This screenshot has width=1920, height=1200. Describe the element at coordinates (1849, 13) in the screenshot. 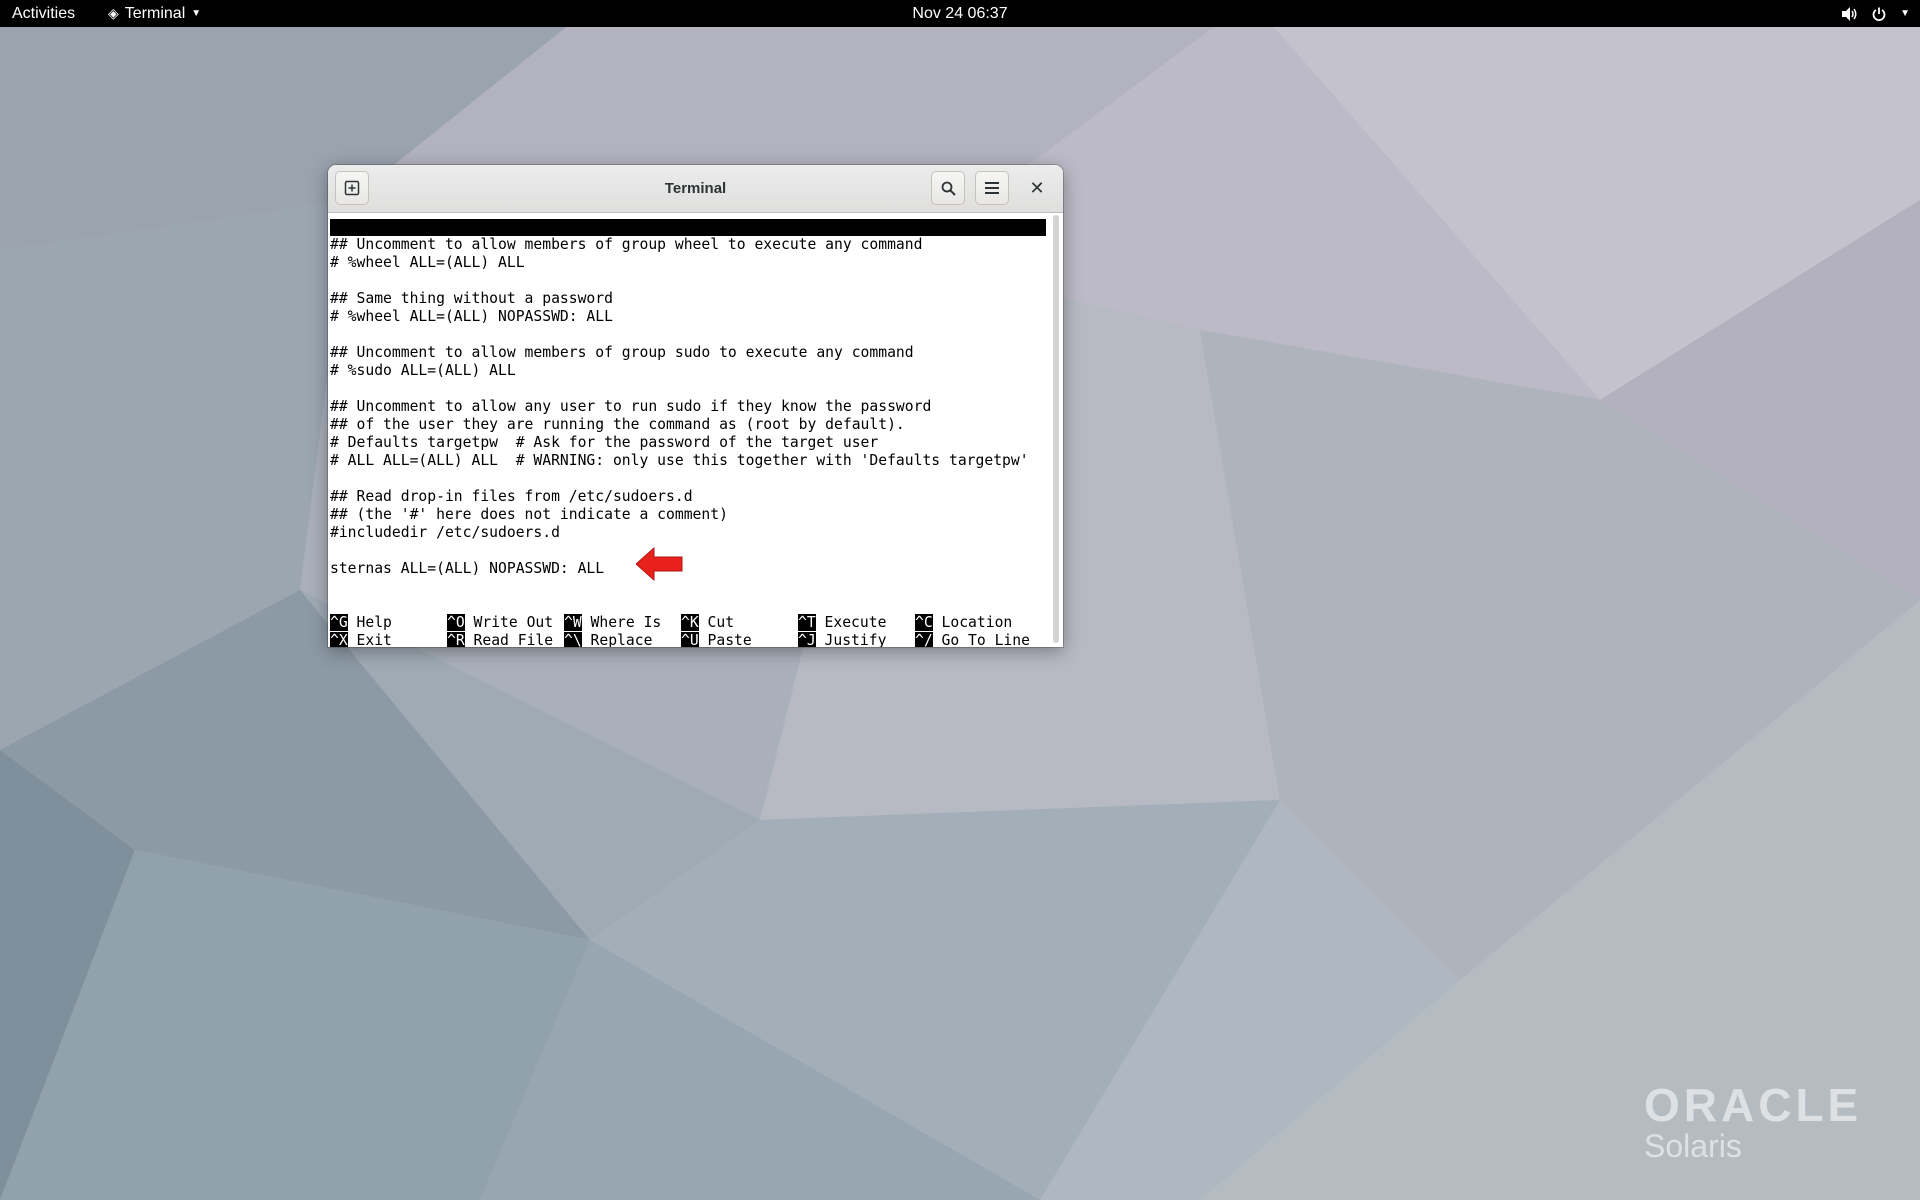

I see `volume-icon` at that location.